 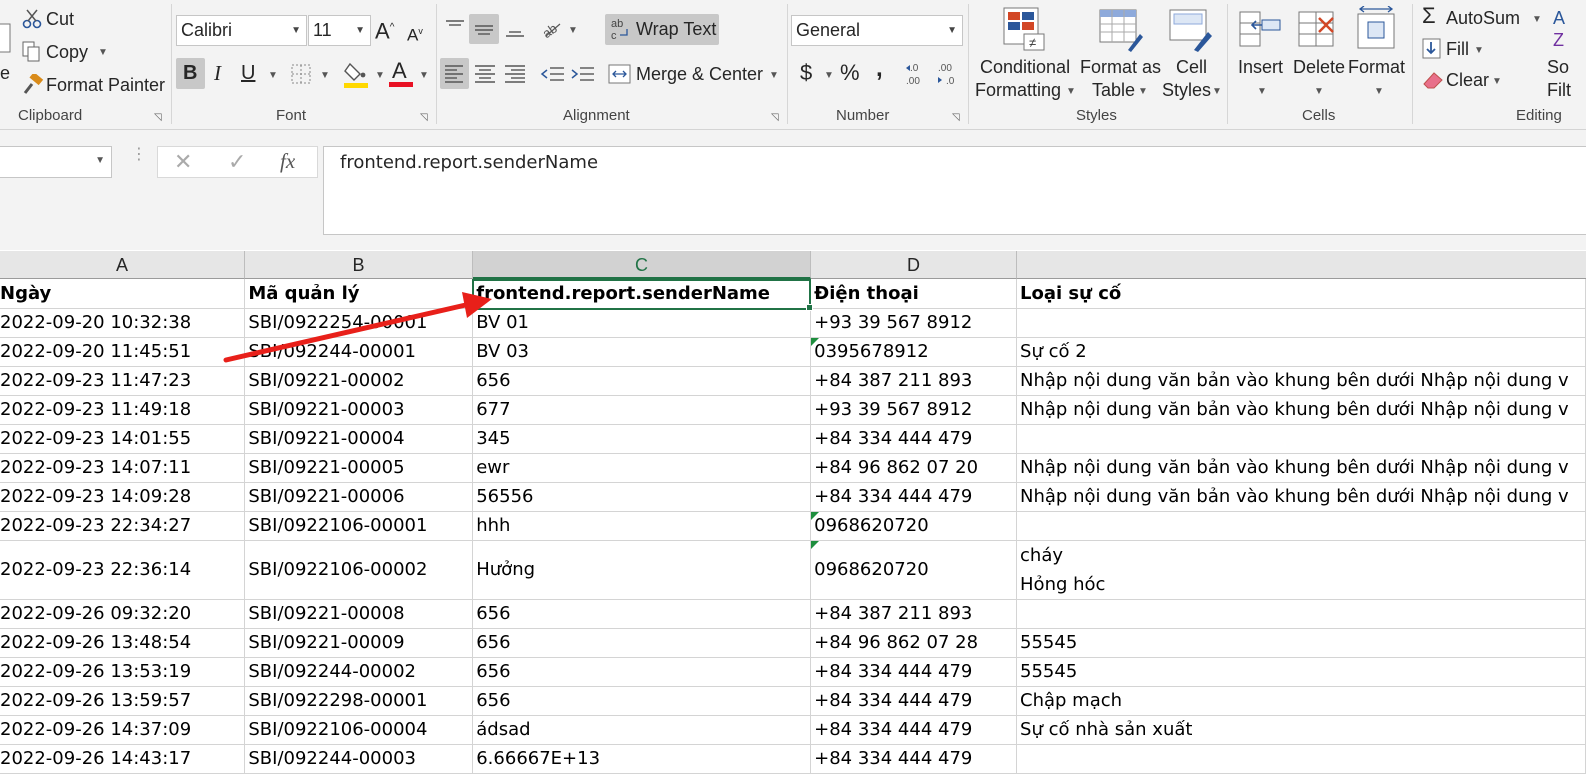 What do you see at coordinates (123, 497) in the screenshot?
I see `cell: 2022-09-23 14:09:28` at bounding box center [123, 497].